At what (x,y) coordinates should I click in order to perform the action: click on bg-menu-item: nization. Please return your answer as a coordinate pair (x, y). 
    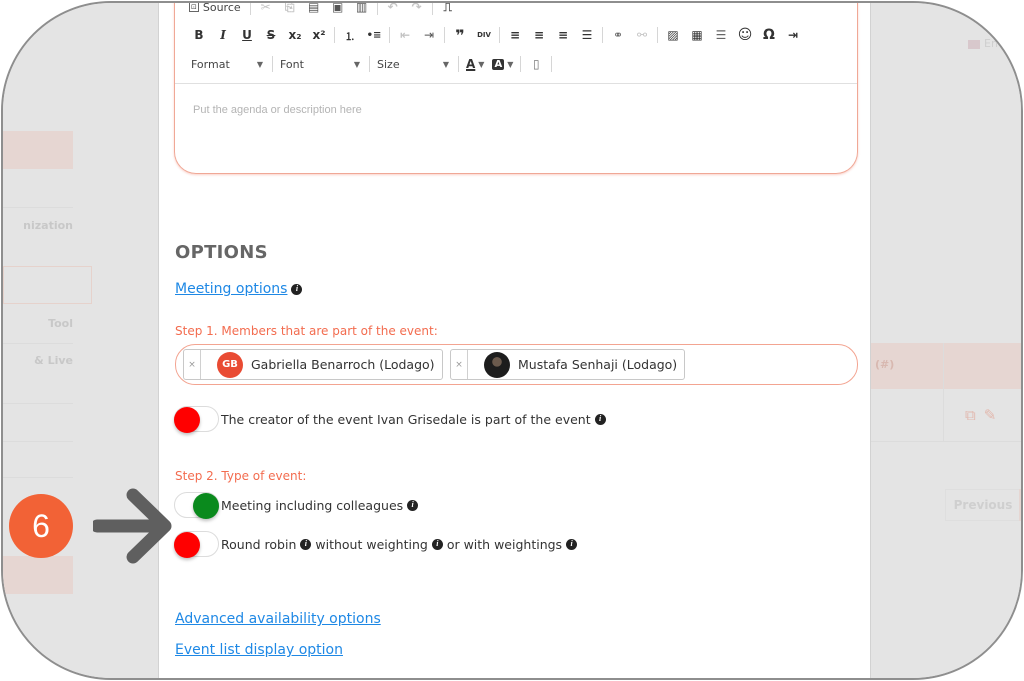
    Looking at the image, I should click on (48, 225).